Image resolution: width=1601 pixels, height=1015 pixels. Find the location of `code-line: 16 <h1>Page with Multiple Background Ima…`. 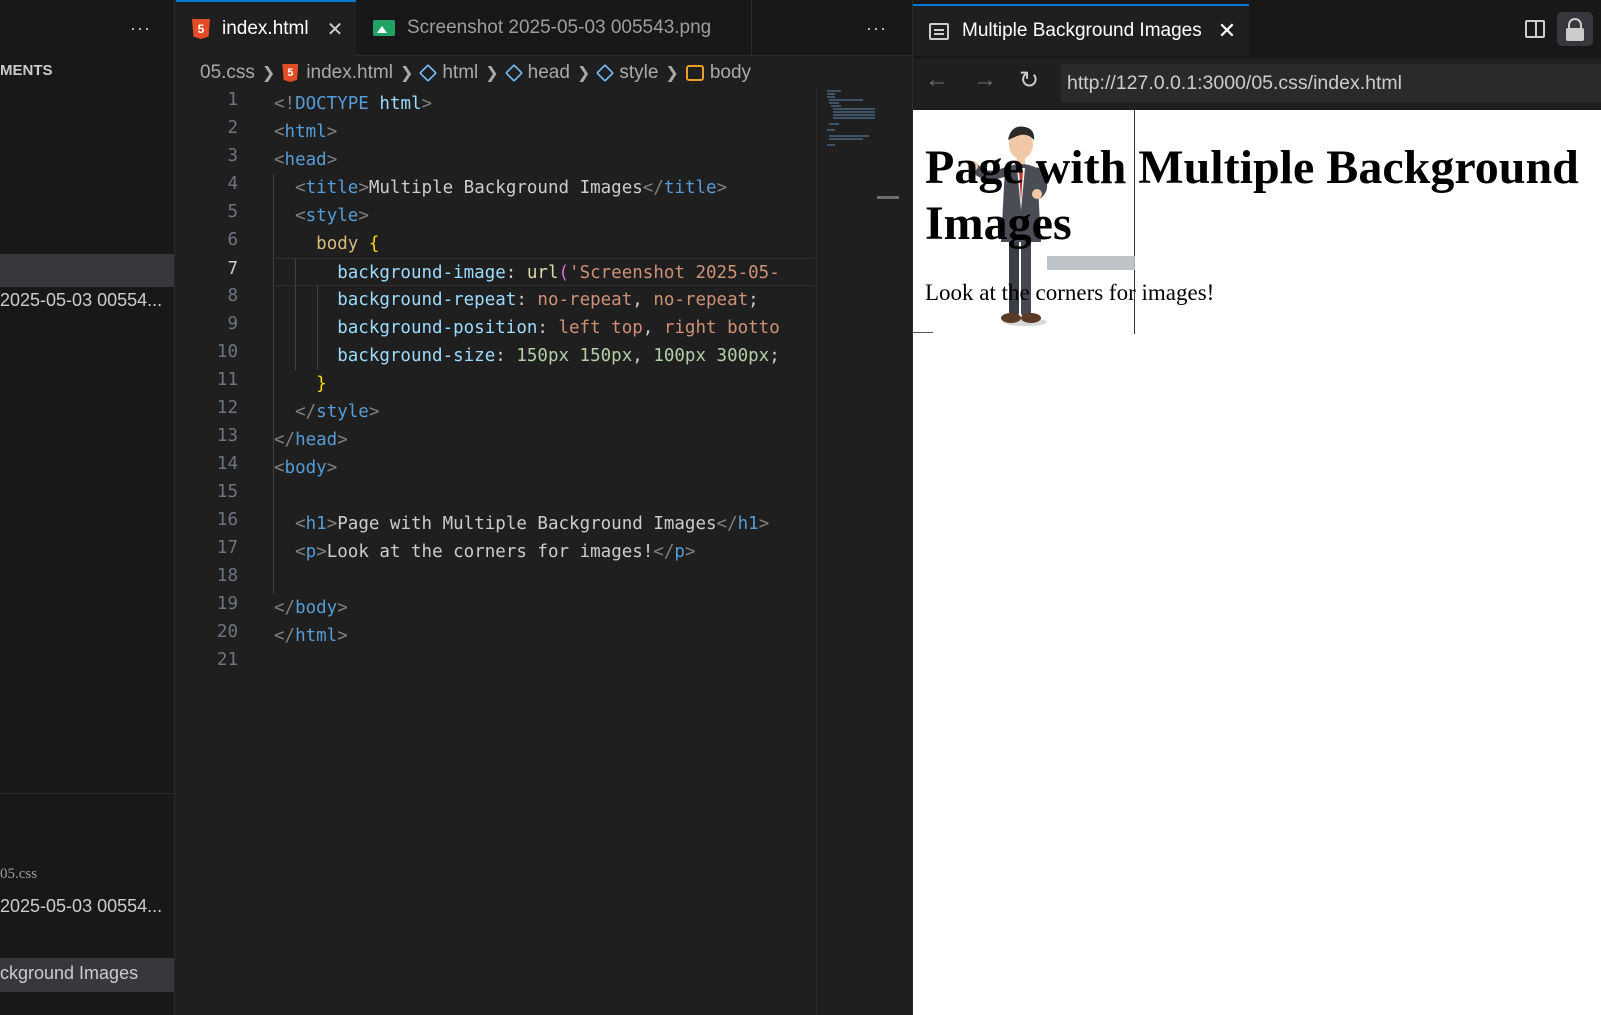

code-line: 16 <h1>Page with Multiple Background Ima… is located at coordinates (501, 524).